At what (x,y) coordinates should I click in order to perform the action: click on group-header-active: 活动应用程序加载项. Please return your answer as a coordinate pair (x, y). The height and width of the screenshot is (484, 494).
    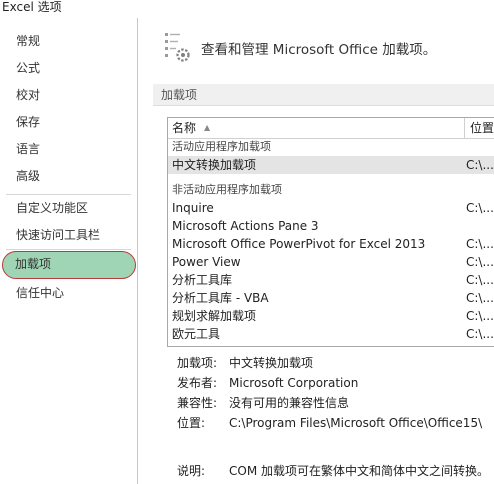
    Looking at the image, I should click on (331, 147).